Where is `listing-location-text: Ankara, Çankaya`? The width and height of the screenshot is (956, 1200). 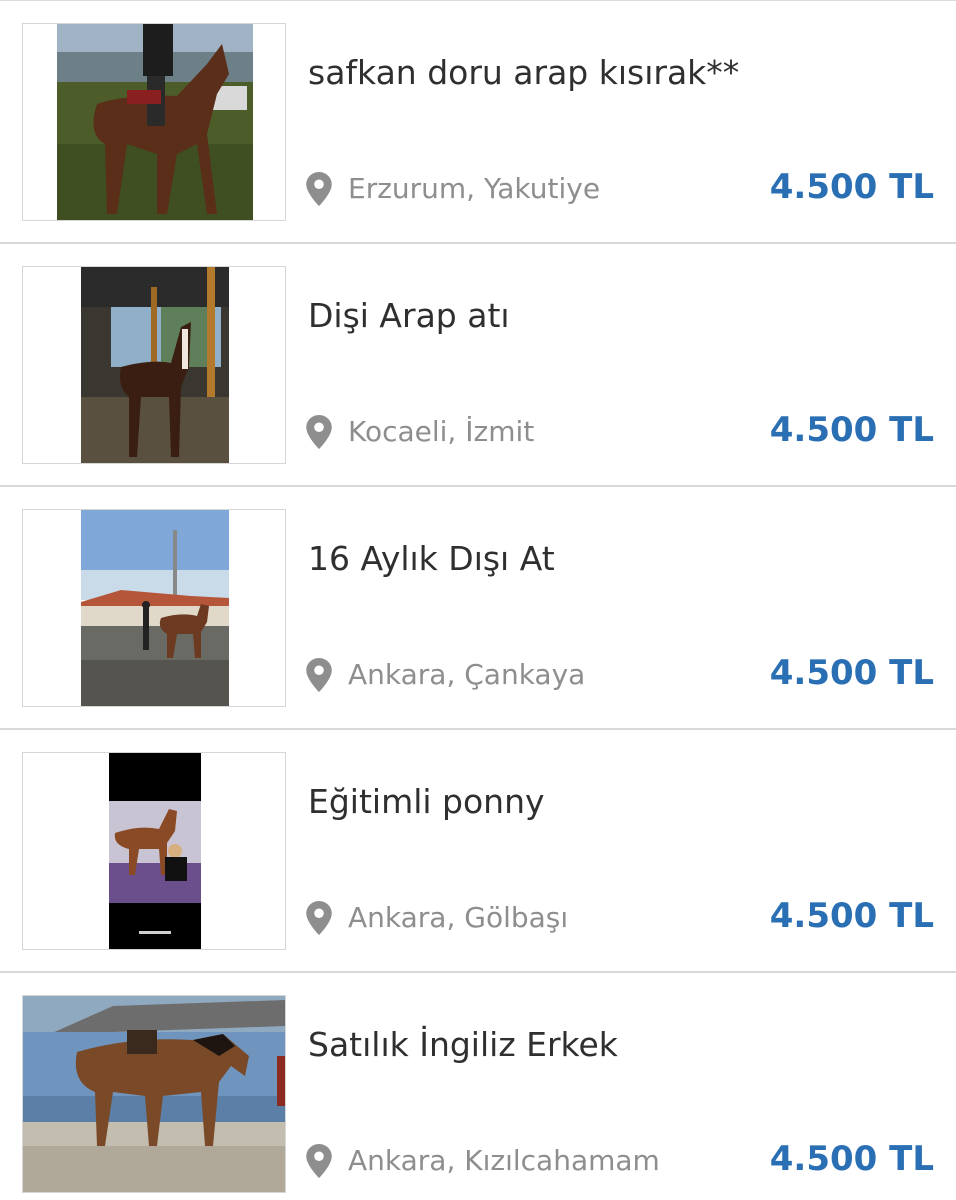
listing-location-text: Ankara, Çankaya is located at coordinates (467, 674).